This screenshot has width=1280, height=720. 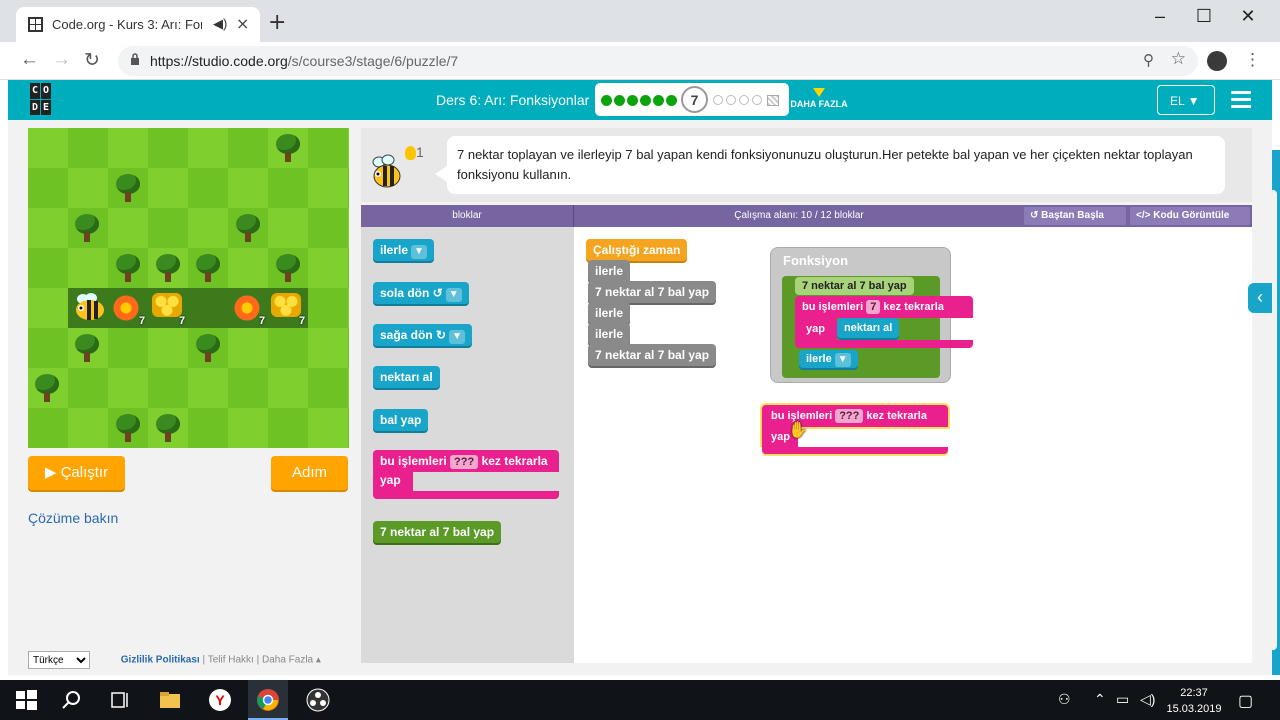 What do you see at coordinates (61, 60) in the screenshot?
I see `forward-icon: →` at bounding box center [61, 60].